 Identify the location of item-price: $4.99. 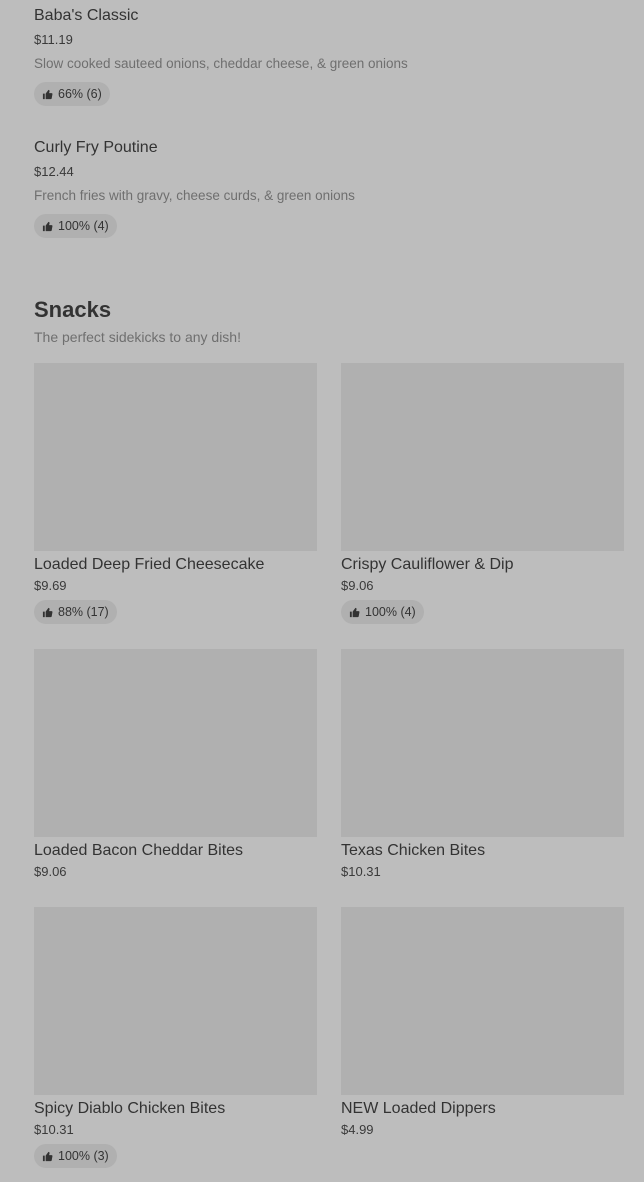
(357, 1129).